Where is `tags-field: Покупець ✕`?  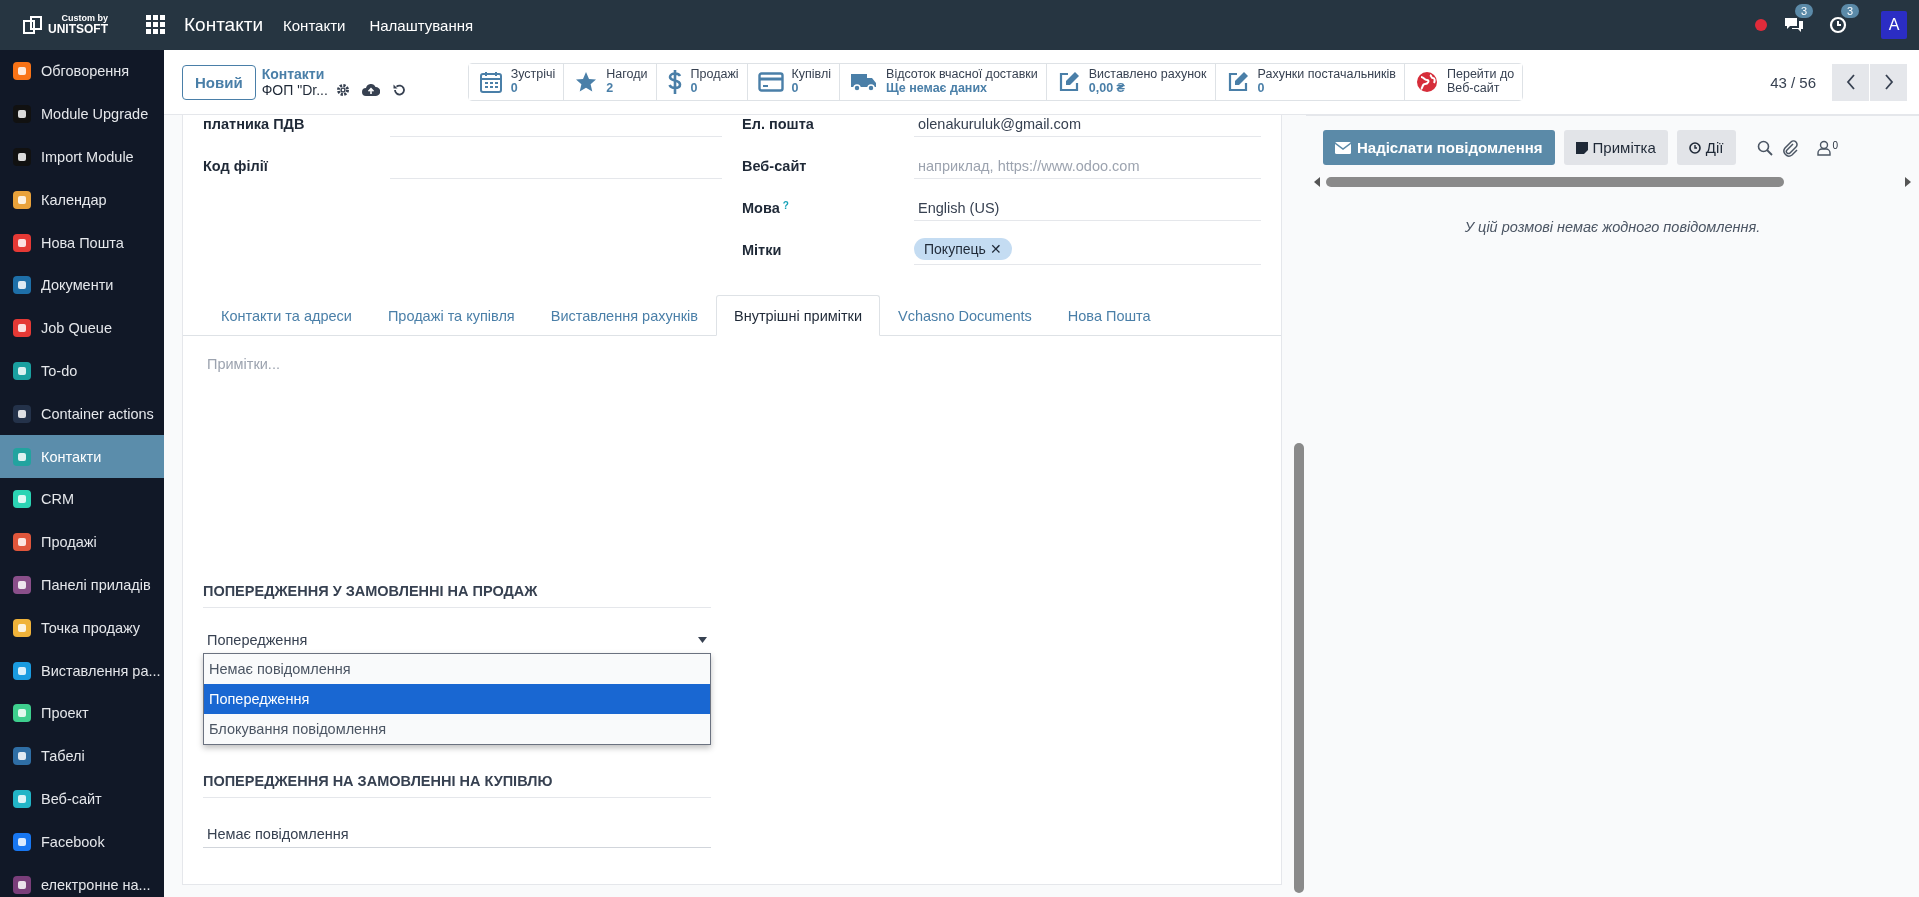
tags-field: Покупець ✕ is located at coordinates (1087, 250).